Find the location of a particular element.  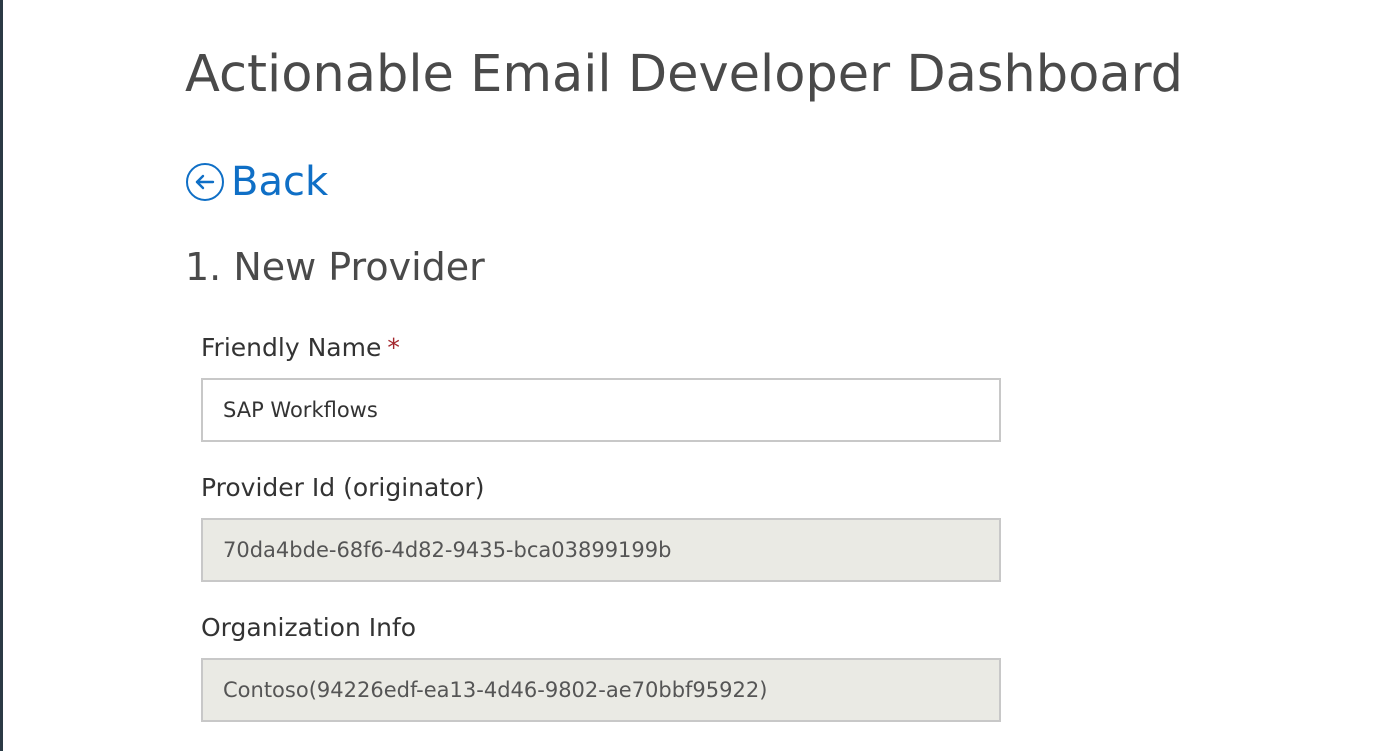

section-title: 1. New Provider is located at coordinates (335, 267).